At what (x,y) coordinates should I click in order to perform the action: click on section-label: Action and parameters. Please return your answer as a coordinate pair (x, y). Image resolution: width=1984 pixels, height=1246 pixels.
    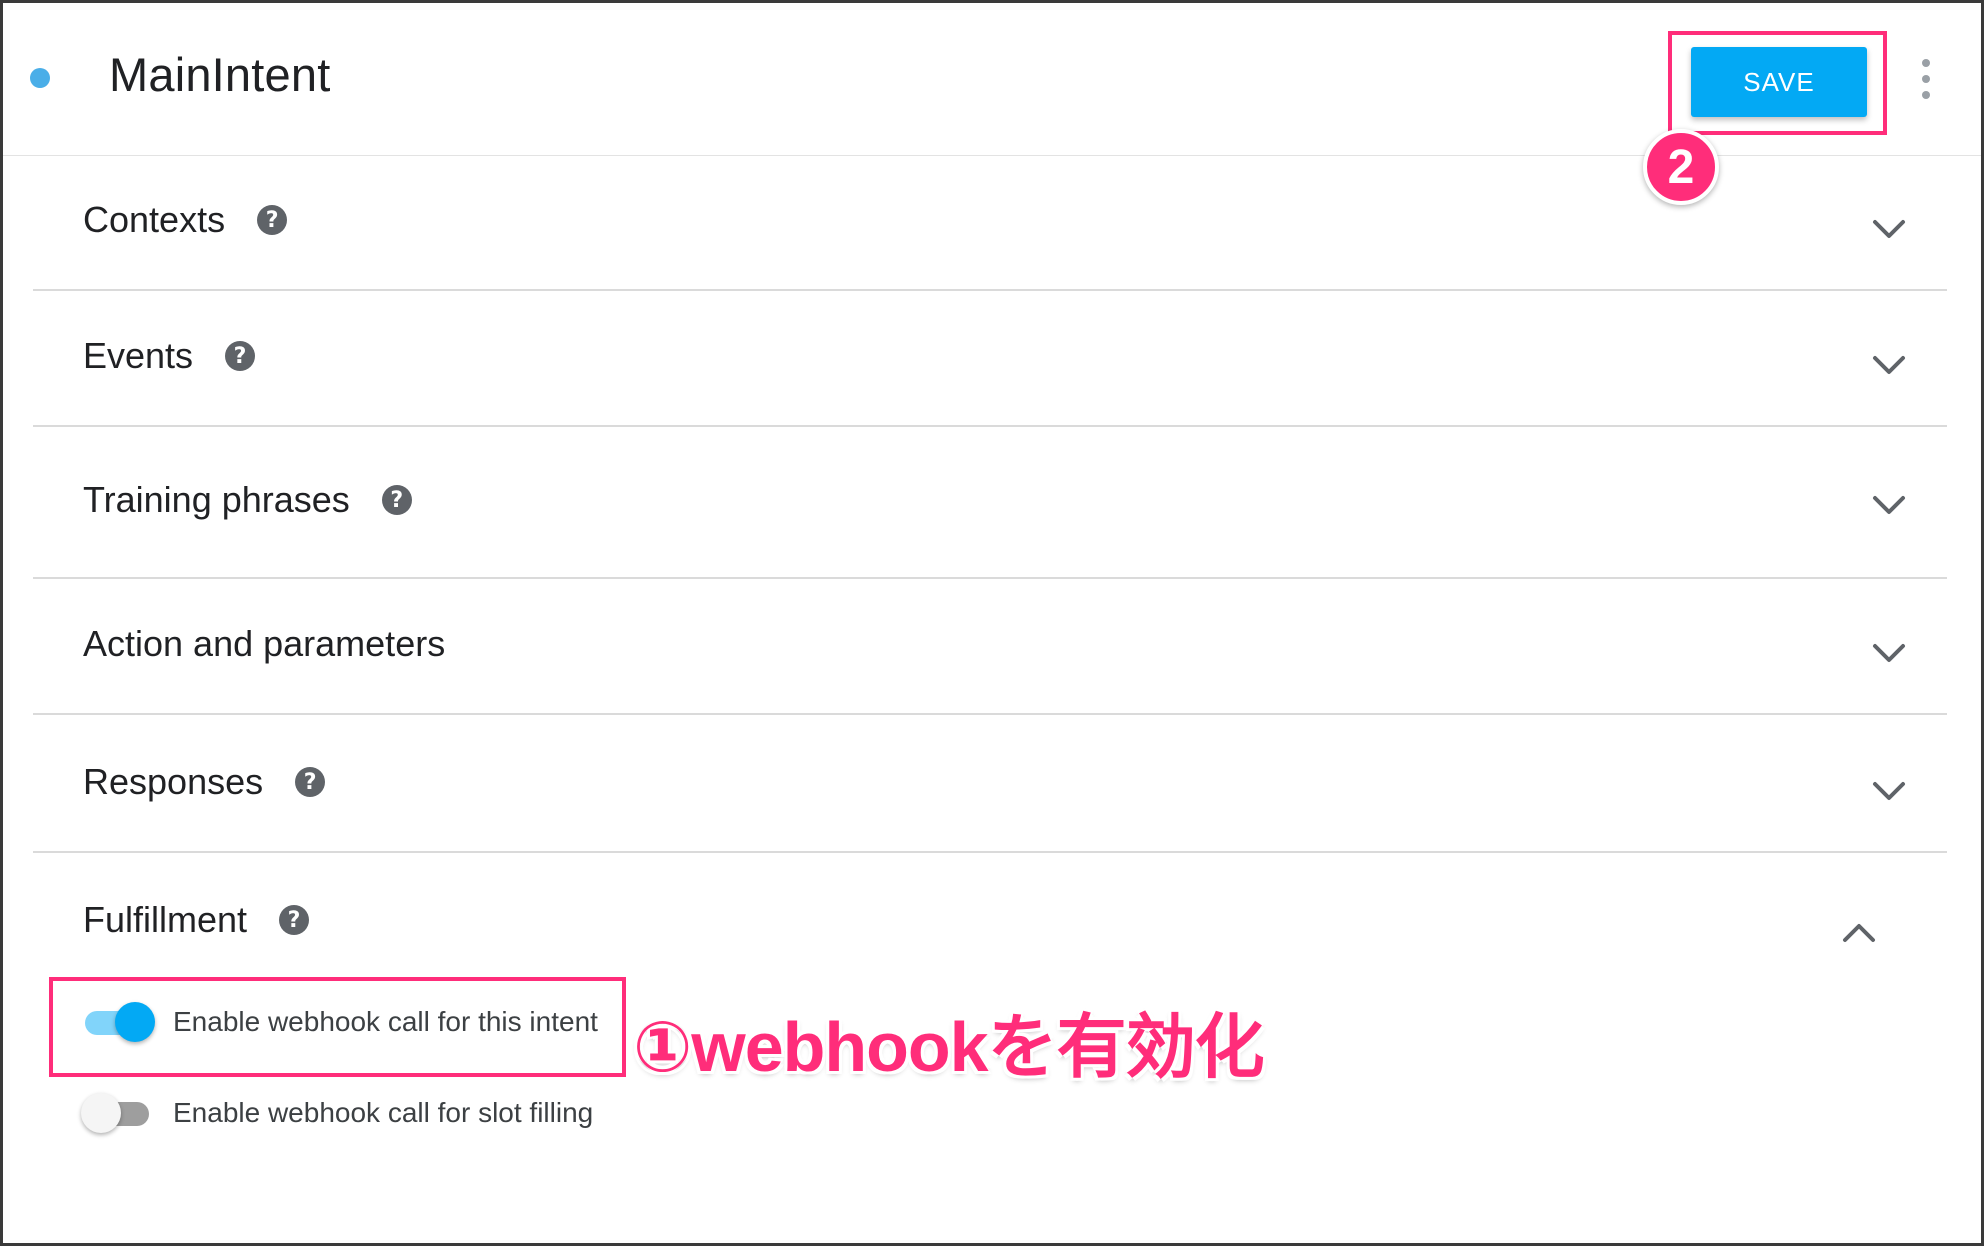
    Looking at the image, I should click on (264, 643).